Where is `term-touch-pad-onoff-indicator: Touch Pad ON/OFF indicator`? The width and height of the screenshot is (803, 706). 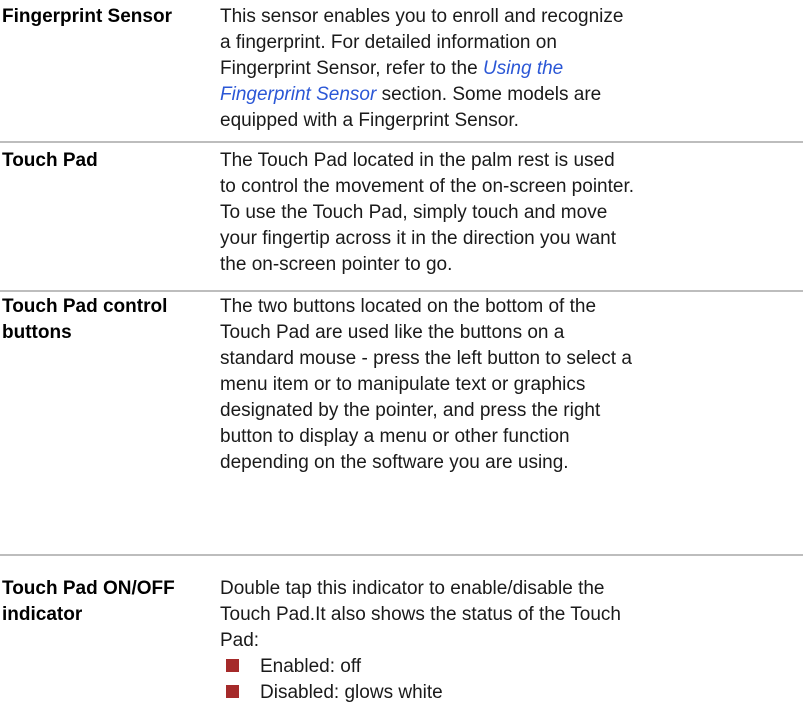
term-touch-pad-onoff-indicator: Touch Pad ON/OFF indicator is located at coordinates (97, 602).